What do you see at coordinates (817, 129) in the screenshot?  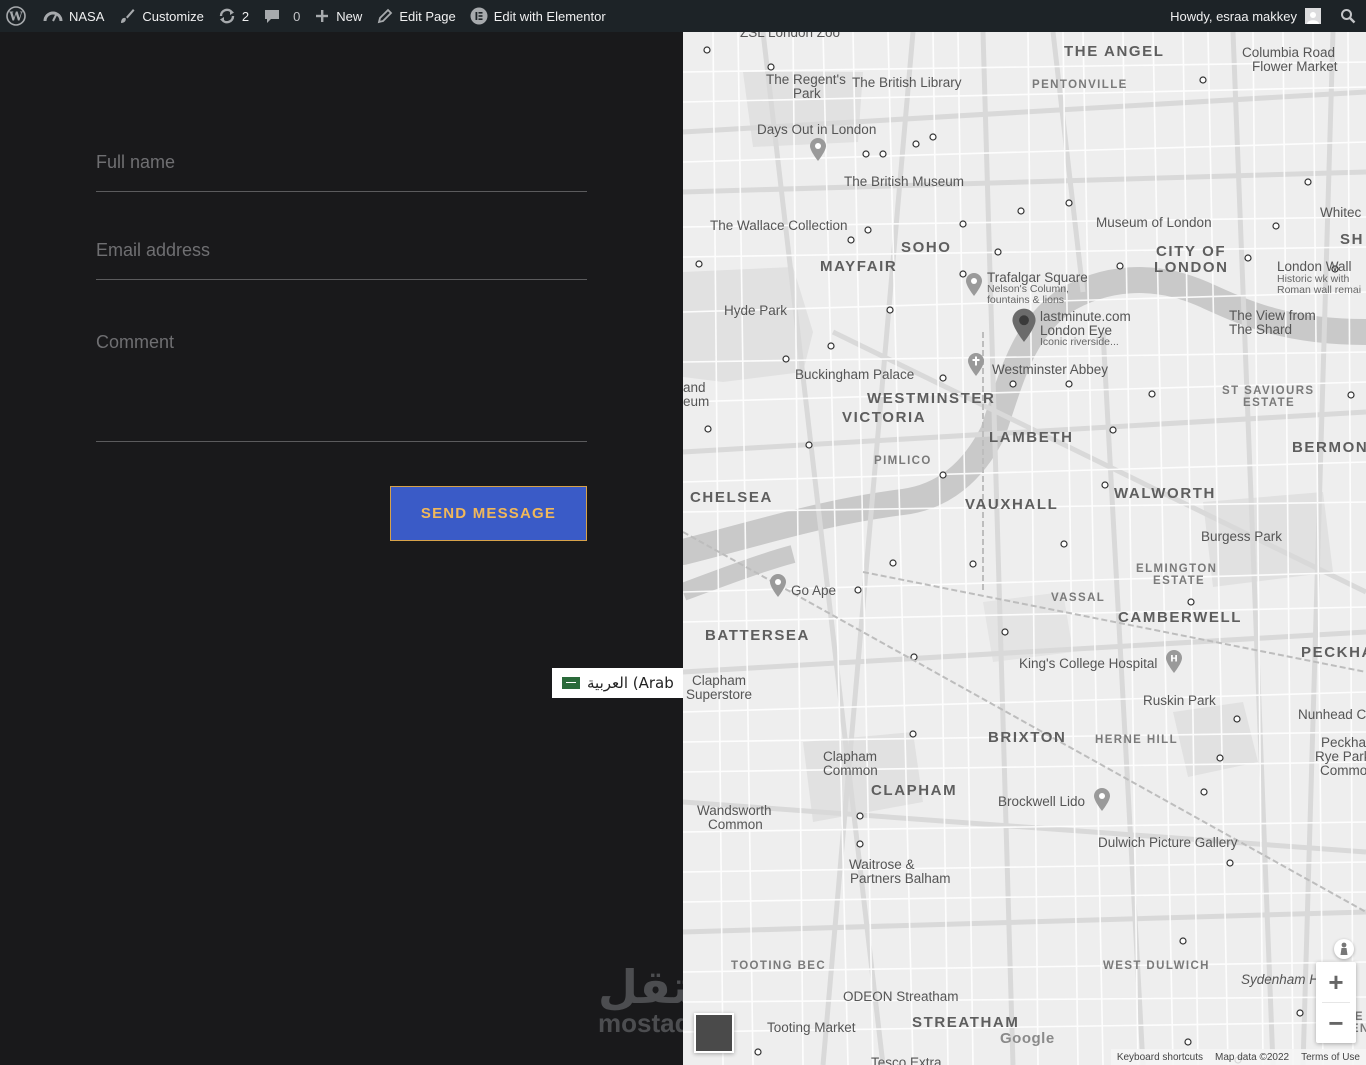 I see `poi-label: Days Out in London` at bounding box center [817, 129].